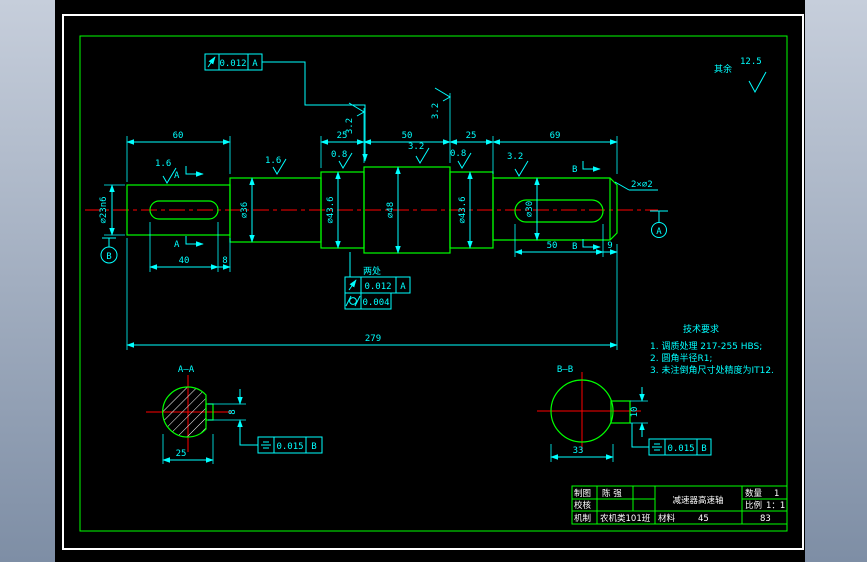 The image size is (867, 562). Describe the element at coordinates (108, 257) in the screenshot. I see `datum-left: B` at that location.